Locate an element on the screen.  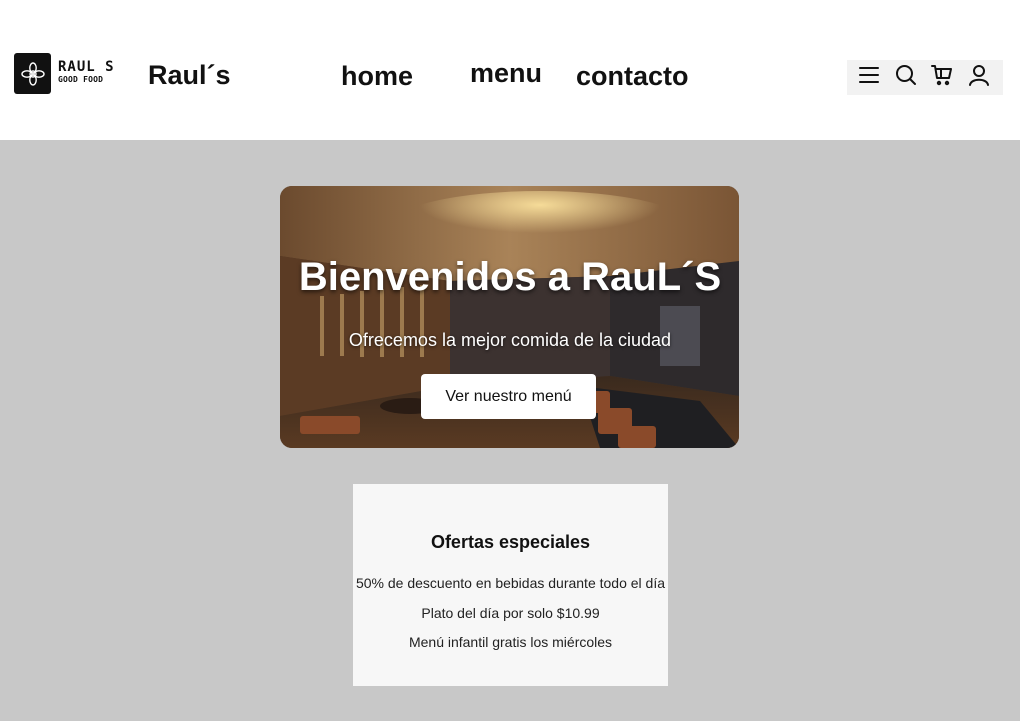
header-icon-bar is located at coordinates (925, 77).